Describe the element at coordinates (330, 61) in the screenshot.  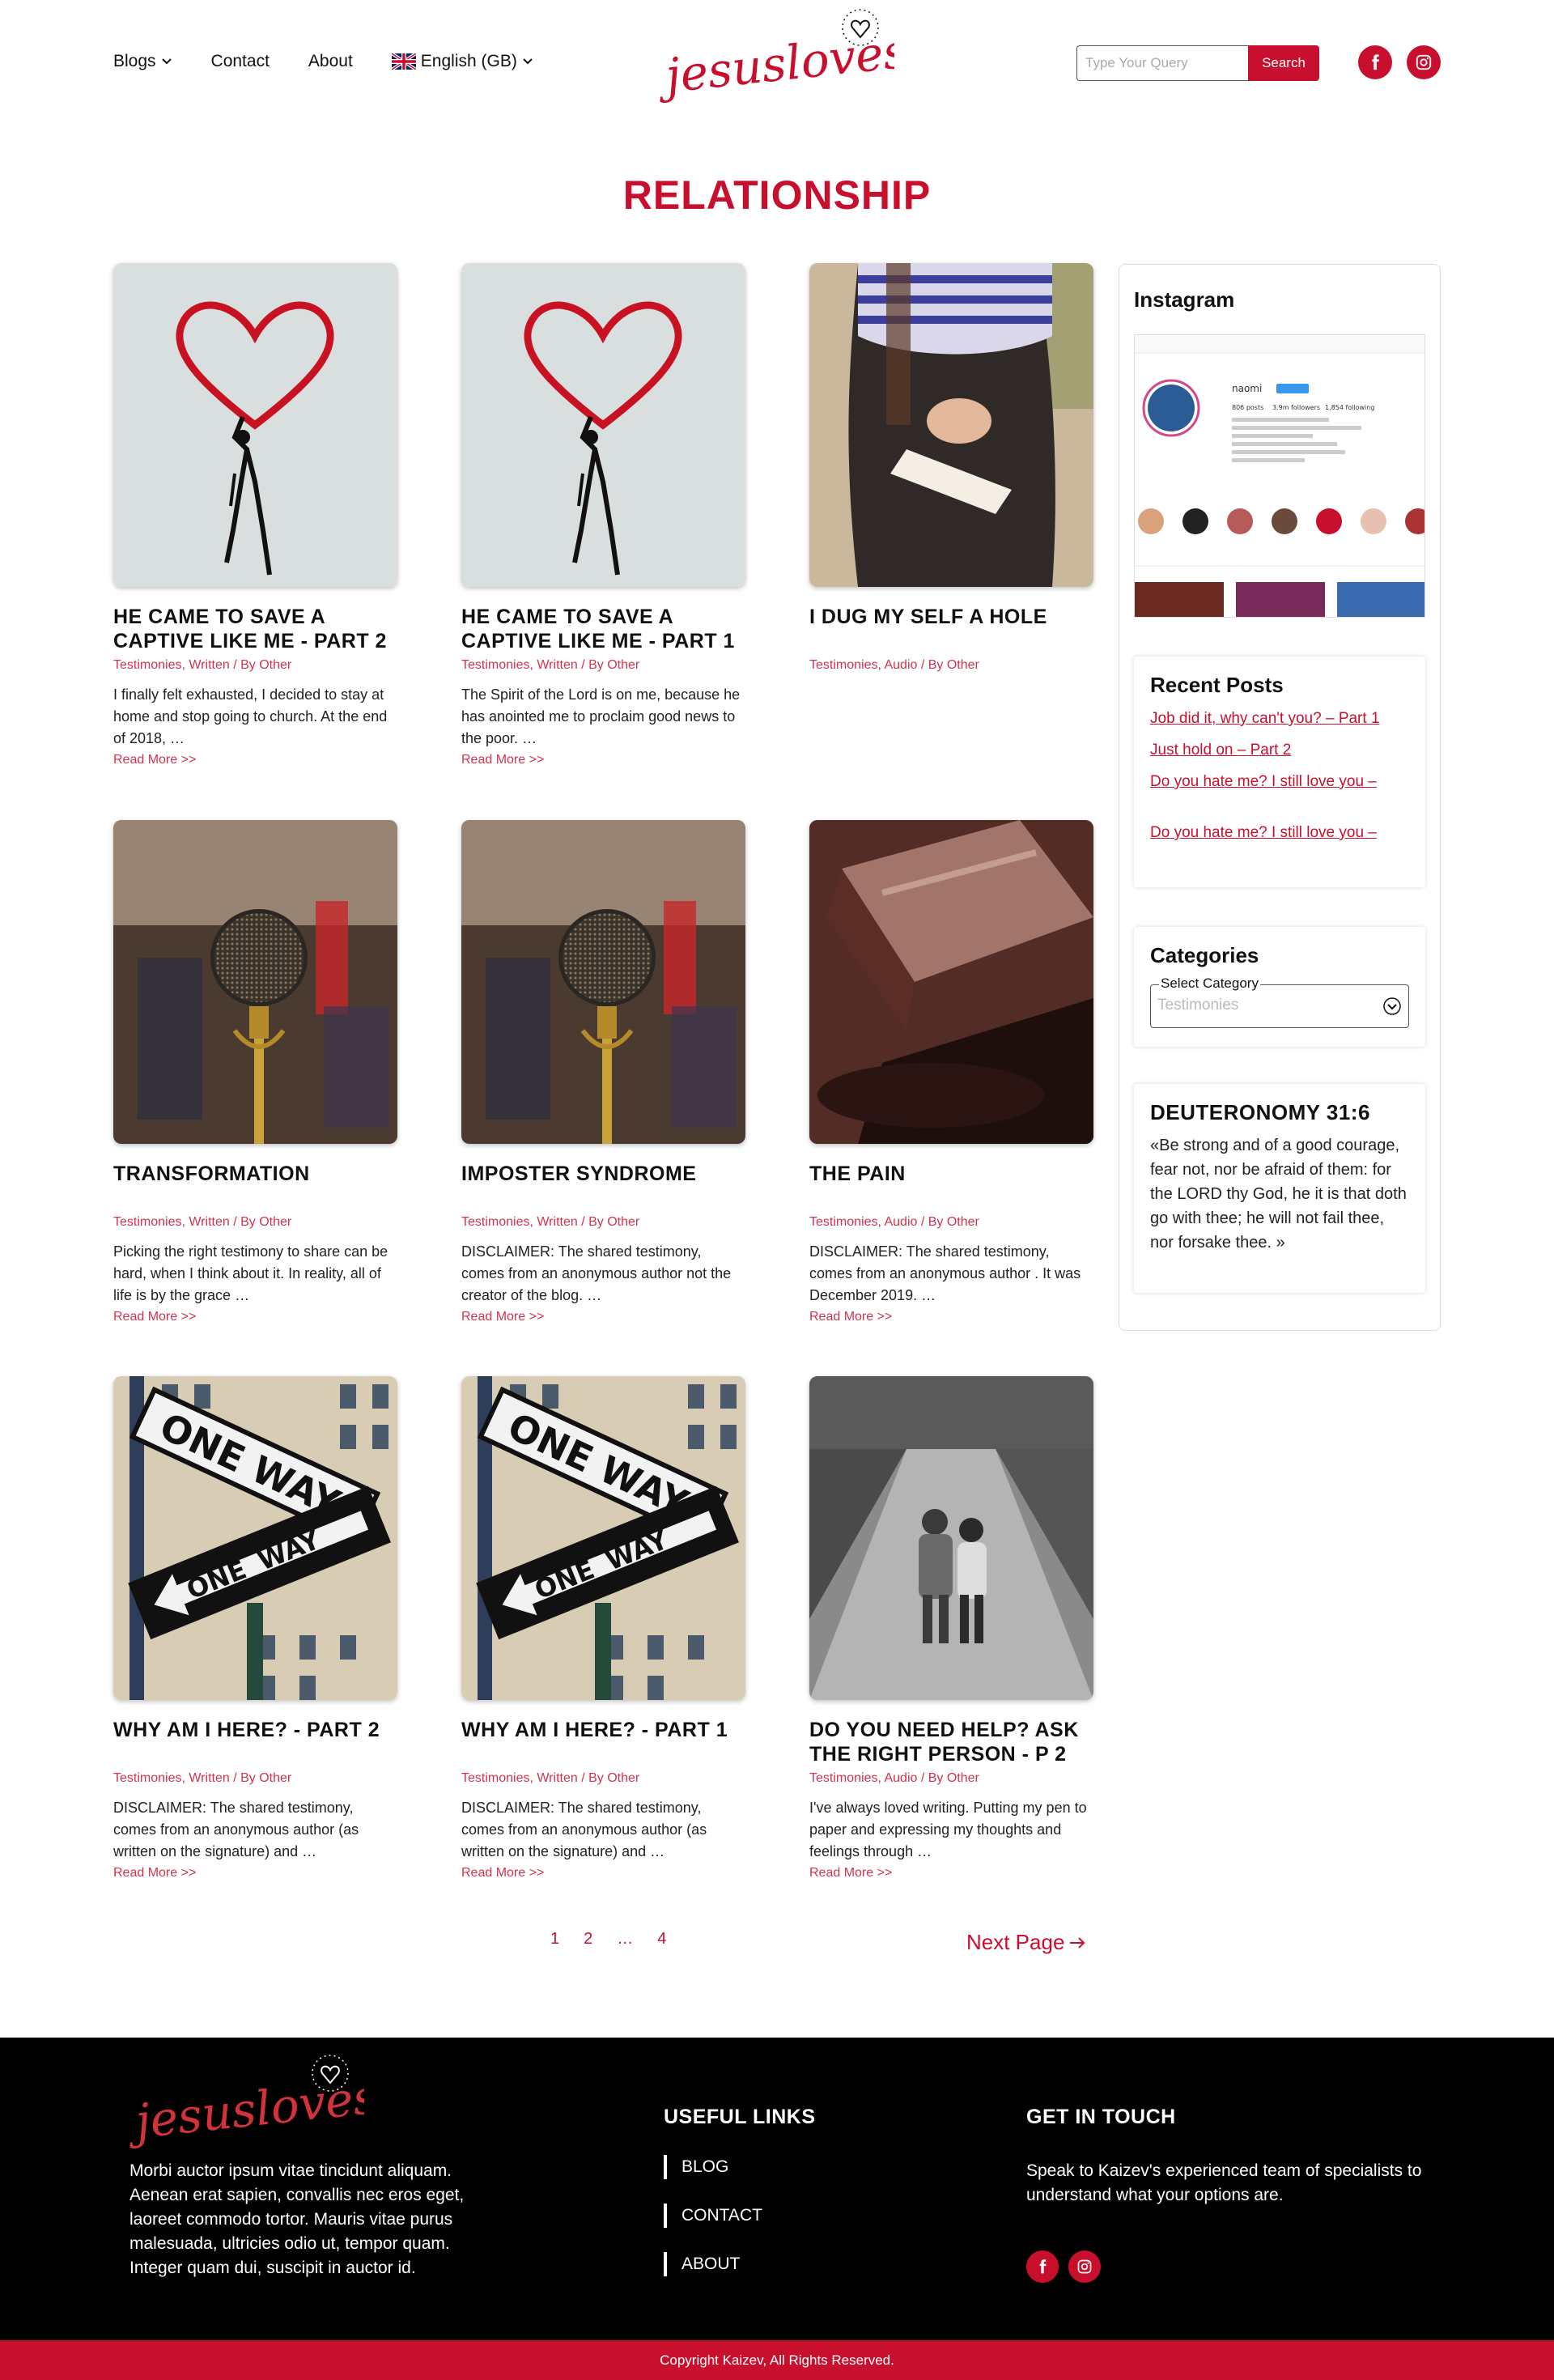
I see `nav-about: About` at that location.